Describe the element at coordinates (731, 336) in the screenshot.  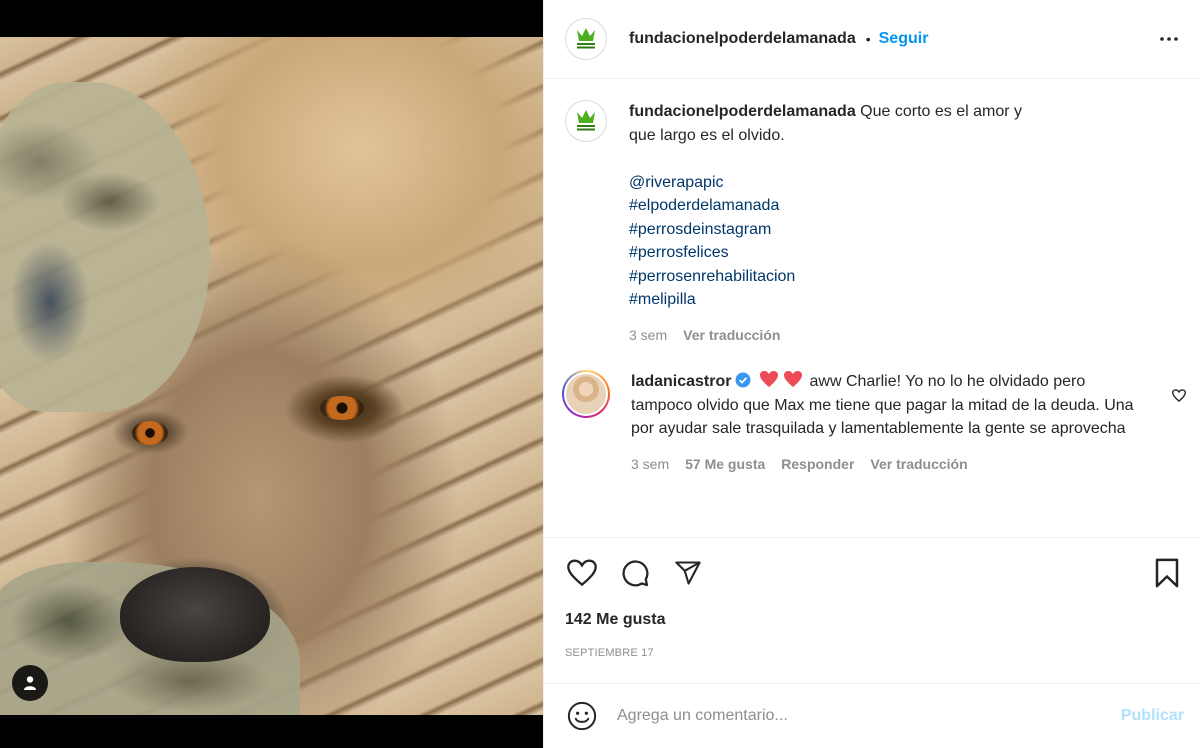
I see `caption-translate-link: Ver traducción` at that location.